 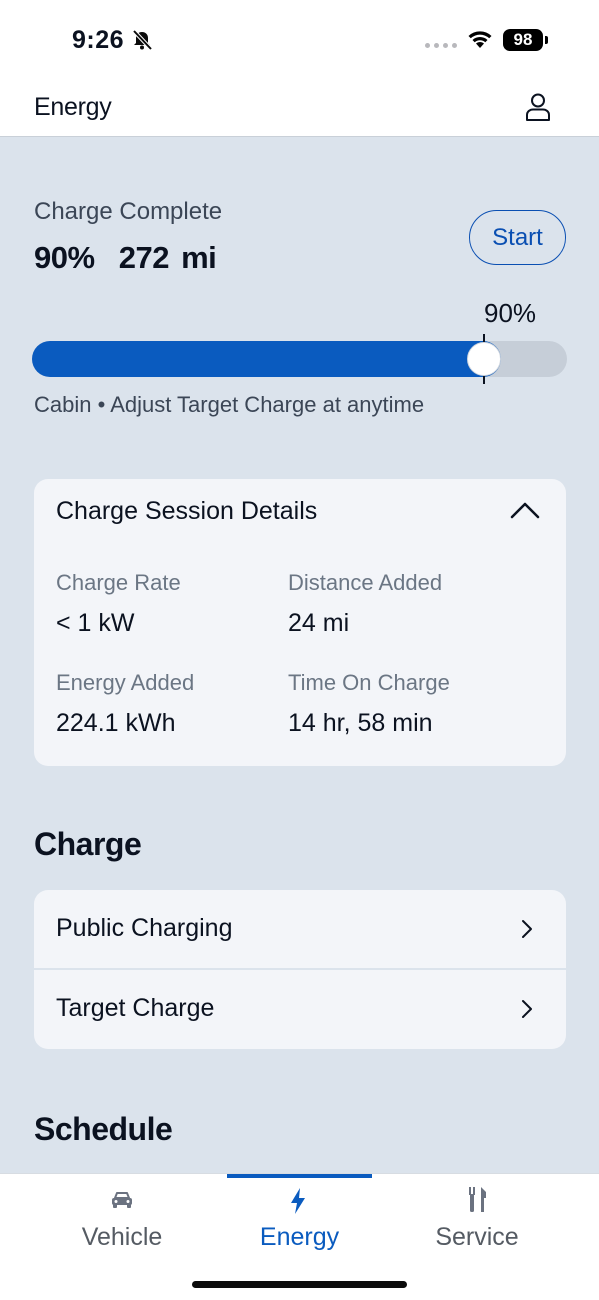 I want to click on card-title: Charge Session Details, so click(x=187, y=511).